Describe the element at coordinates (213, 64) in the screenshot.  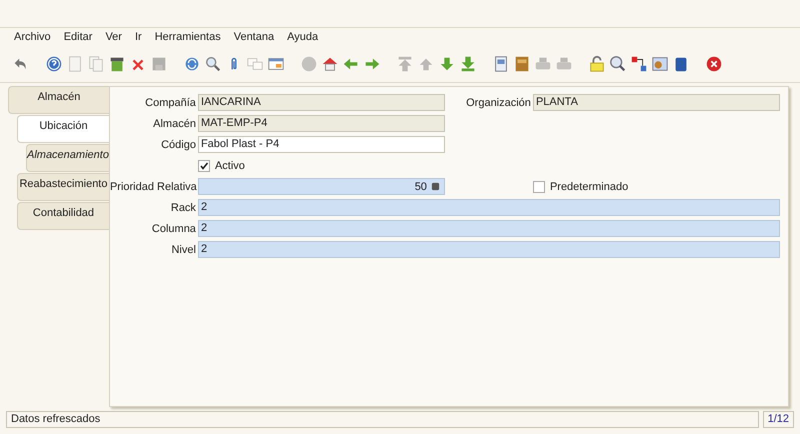
I see `search-icon` at that location.